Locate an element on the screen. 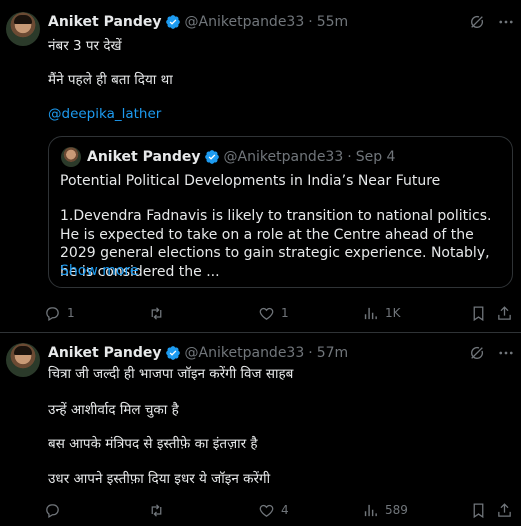 This screenshot has width=521, height=526. mention-link: @deepika_lather is located at coordinates (104, 114).